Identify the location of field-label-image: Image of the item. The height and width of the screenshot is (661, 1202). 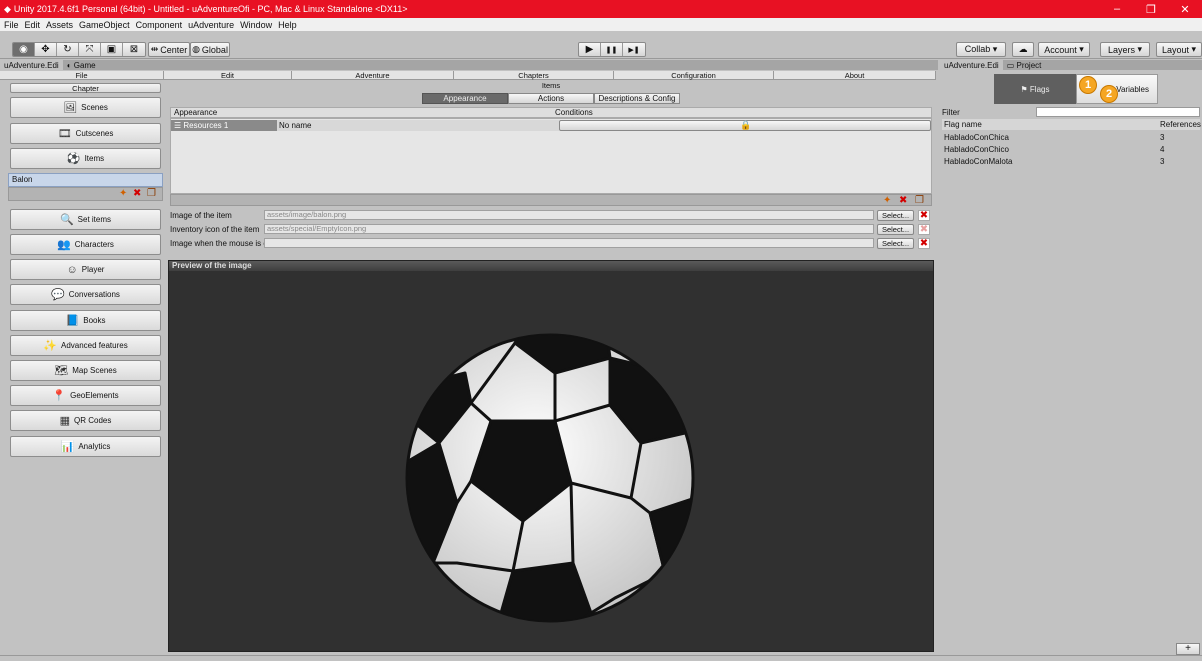
(201, 215).